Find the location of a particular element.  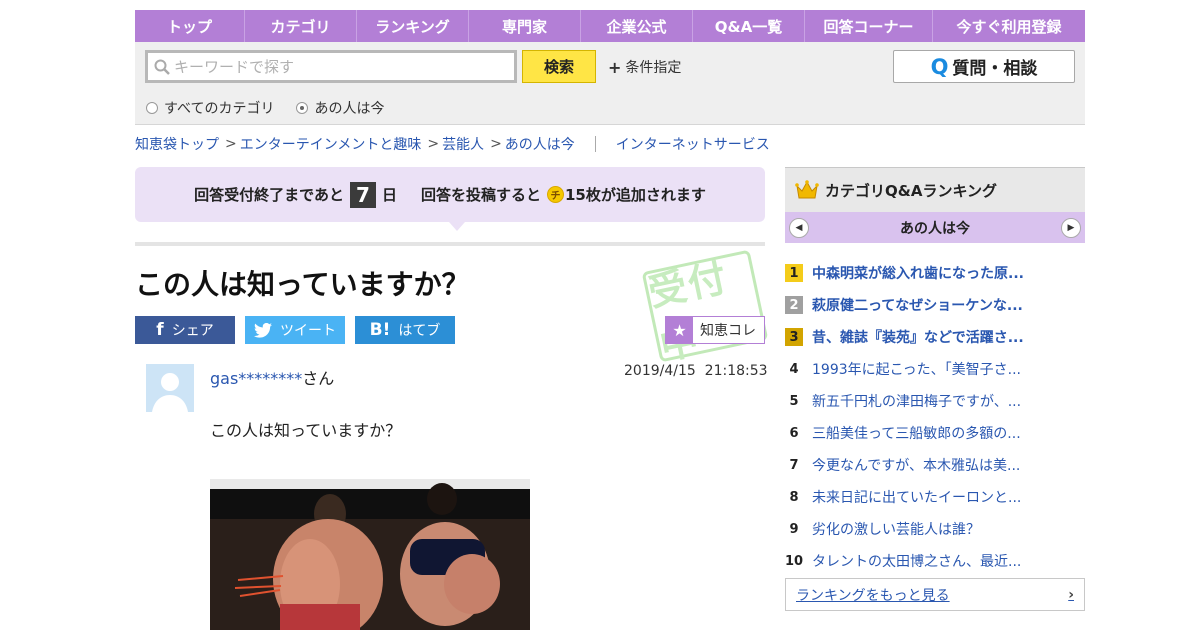

chevron-right-icon: › is located at coordinates (1071, 594).